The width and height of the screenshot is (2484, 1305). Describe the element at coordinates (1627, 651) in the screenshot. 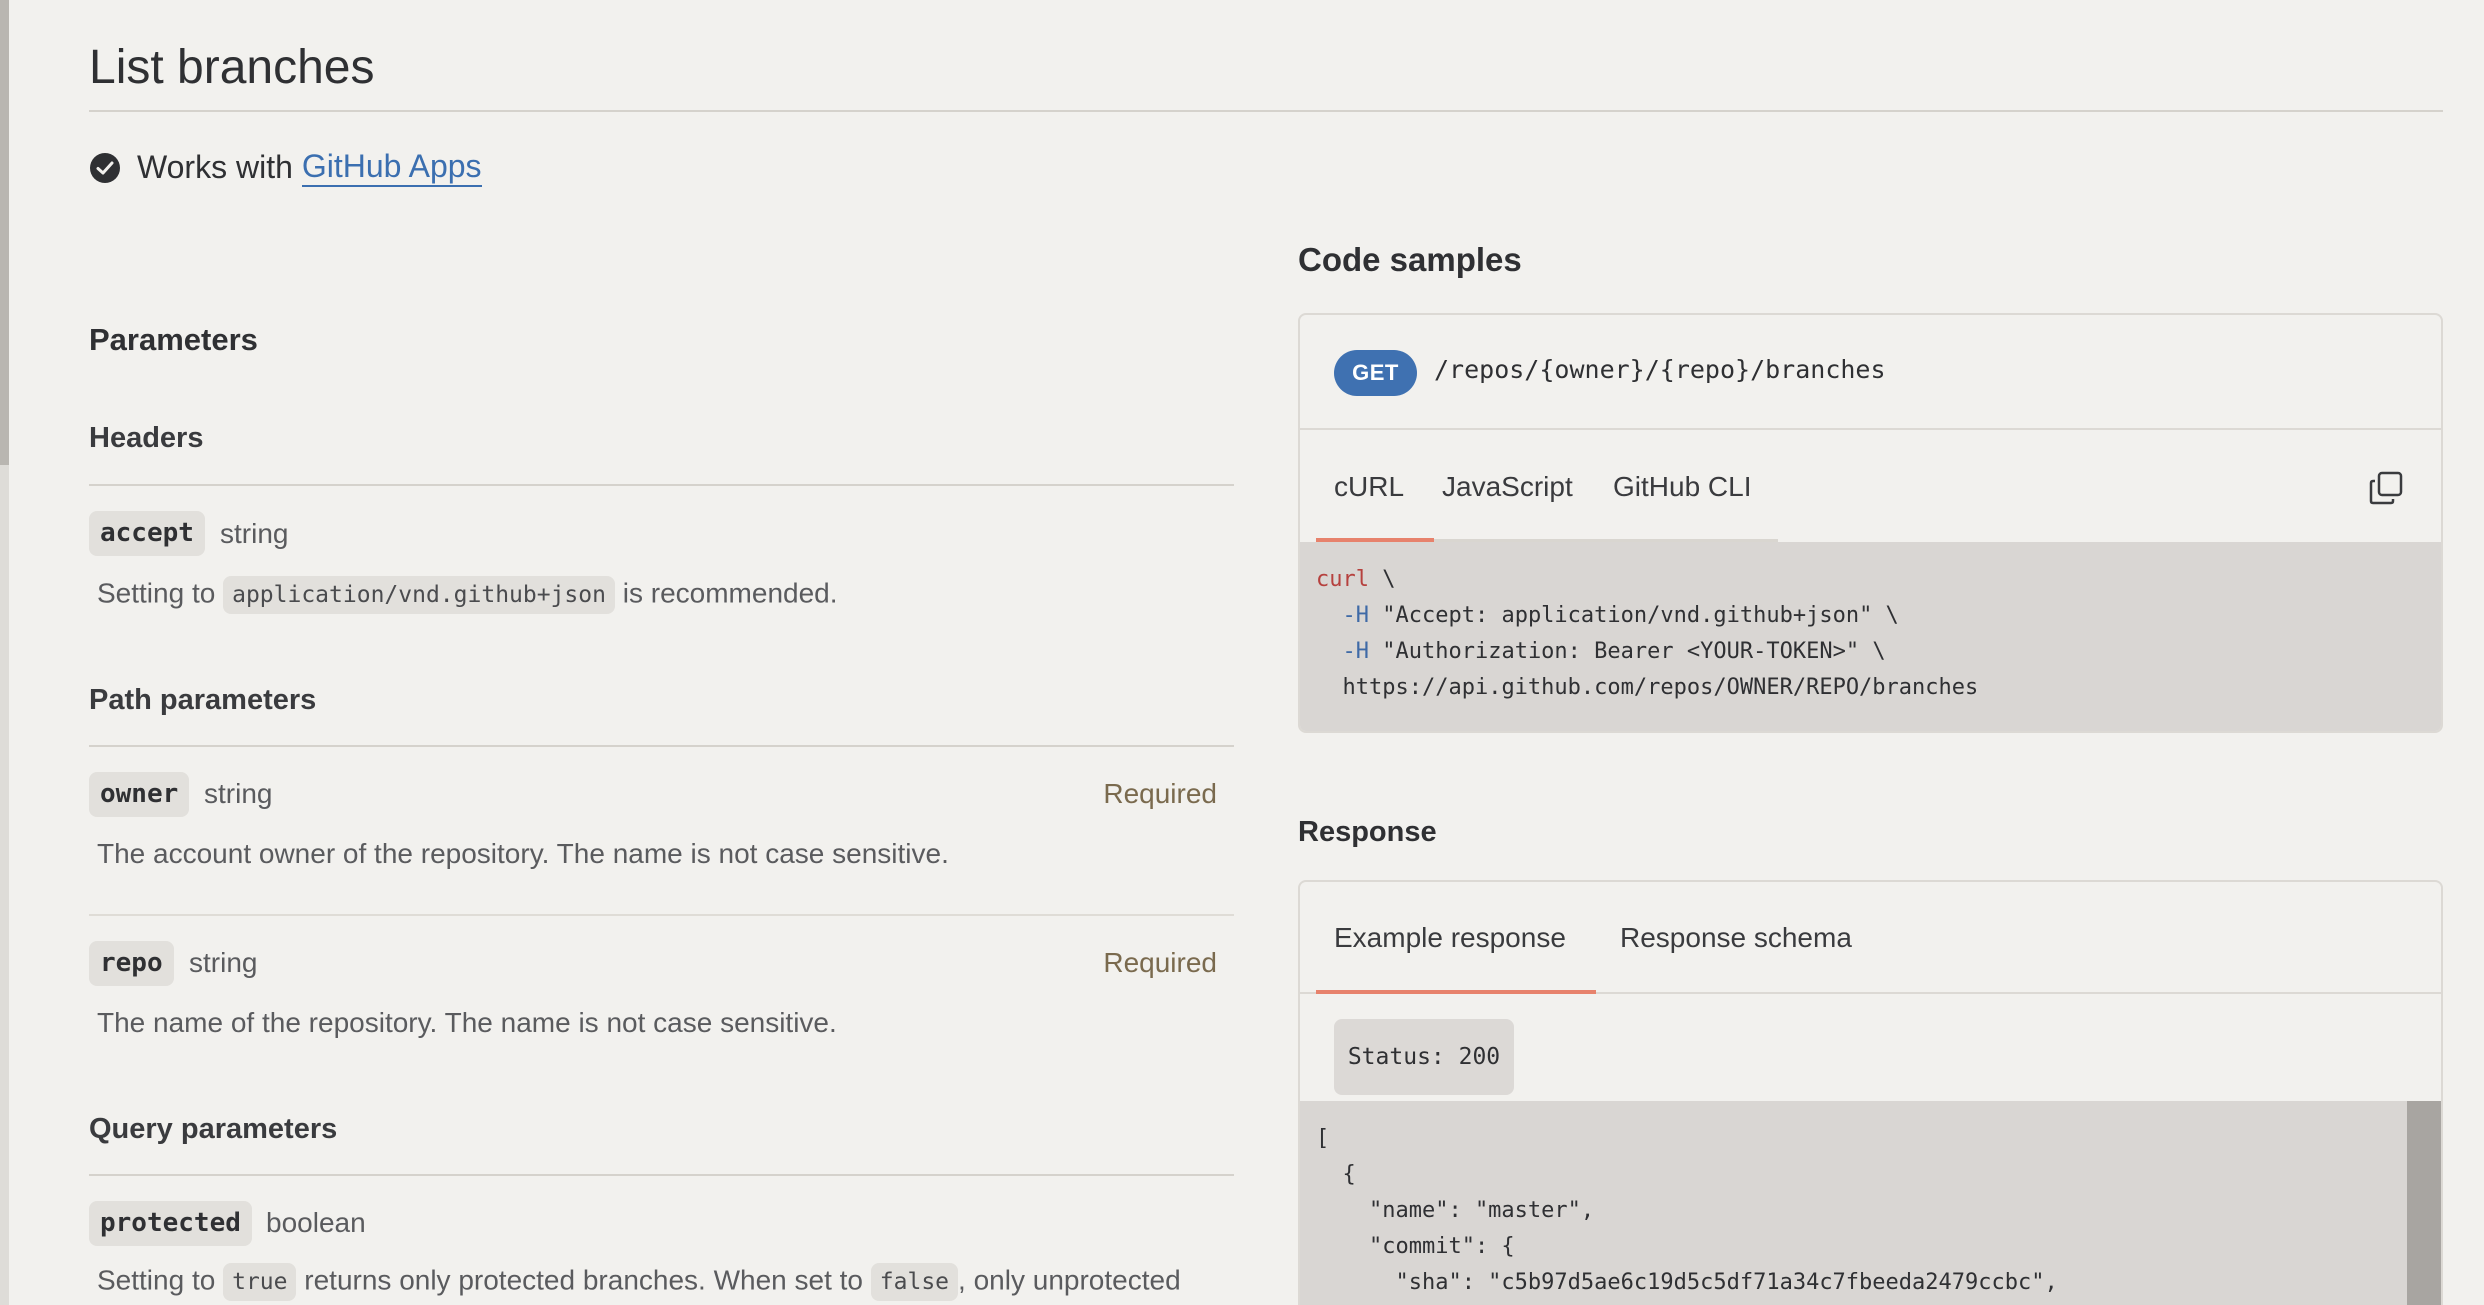

I see `code-line-3-rest: "Authorization: Bearer <YOUR-TOKEN>" \` at that location.